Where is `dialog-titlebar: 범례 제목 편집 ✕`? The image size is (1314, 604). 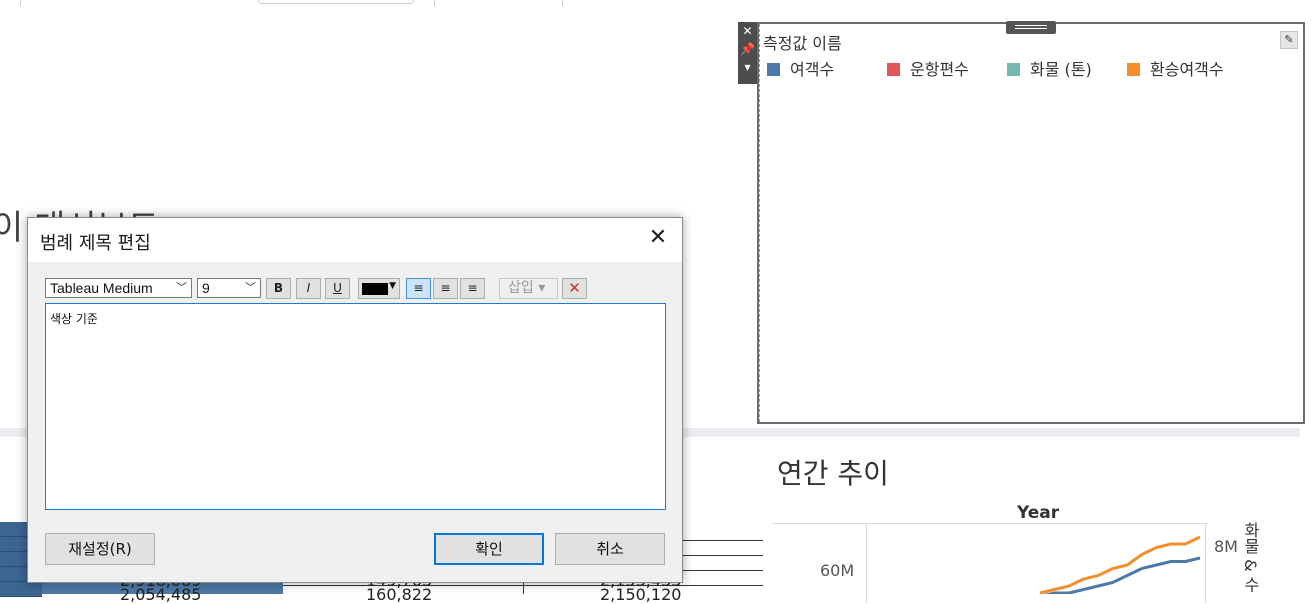 dialog-titlebar: 범례 제목 편집 ✕ is located at coordinates (355, 240).